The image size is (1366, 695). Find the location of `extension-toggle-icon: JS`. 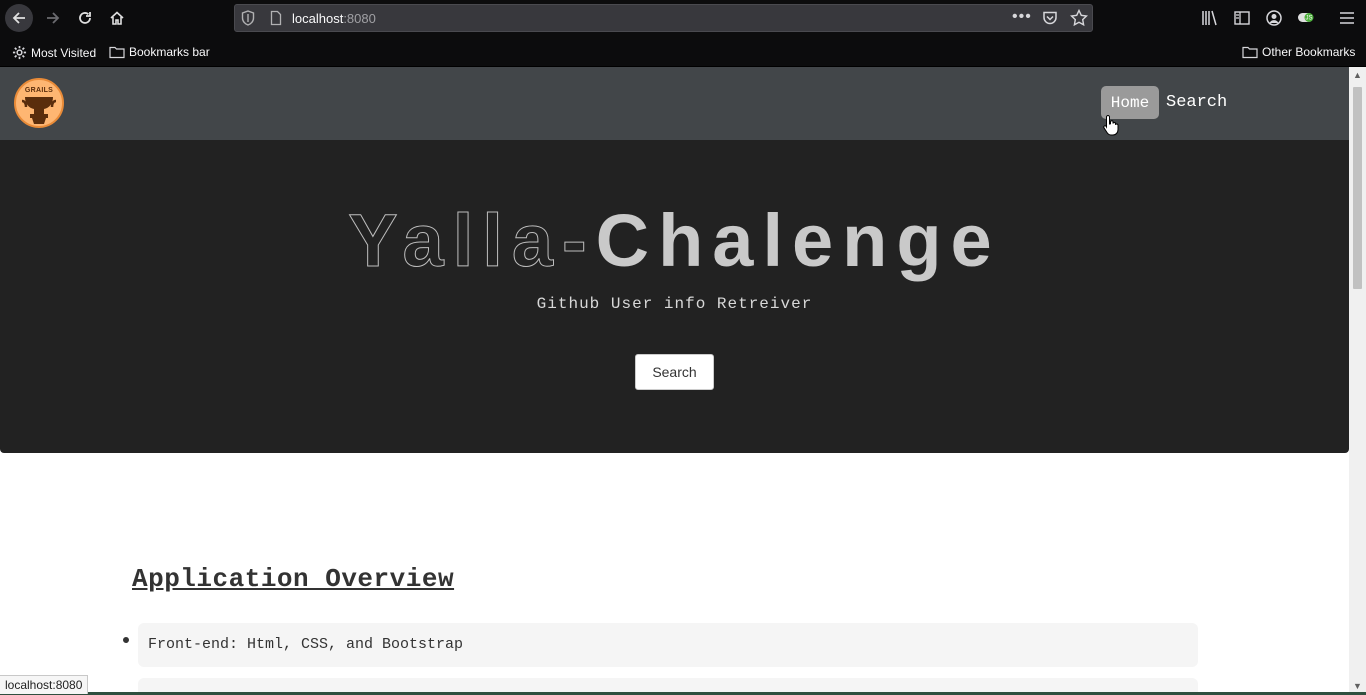

extension-toggle-icon: JS is located at coordinates (1307, 20).